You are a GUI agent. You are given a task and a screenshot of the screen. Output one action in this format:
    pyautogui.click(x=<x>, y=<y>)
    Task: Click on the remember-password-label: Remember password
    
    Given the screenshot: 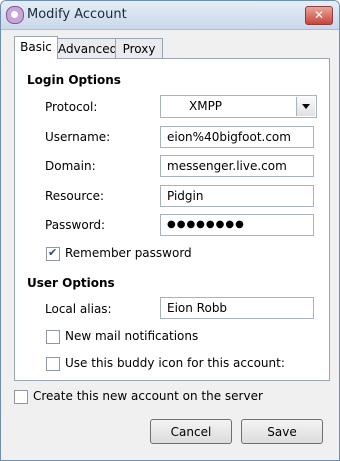 What is the action you would take?
    pyautogui.click(x=128, y=253)
    